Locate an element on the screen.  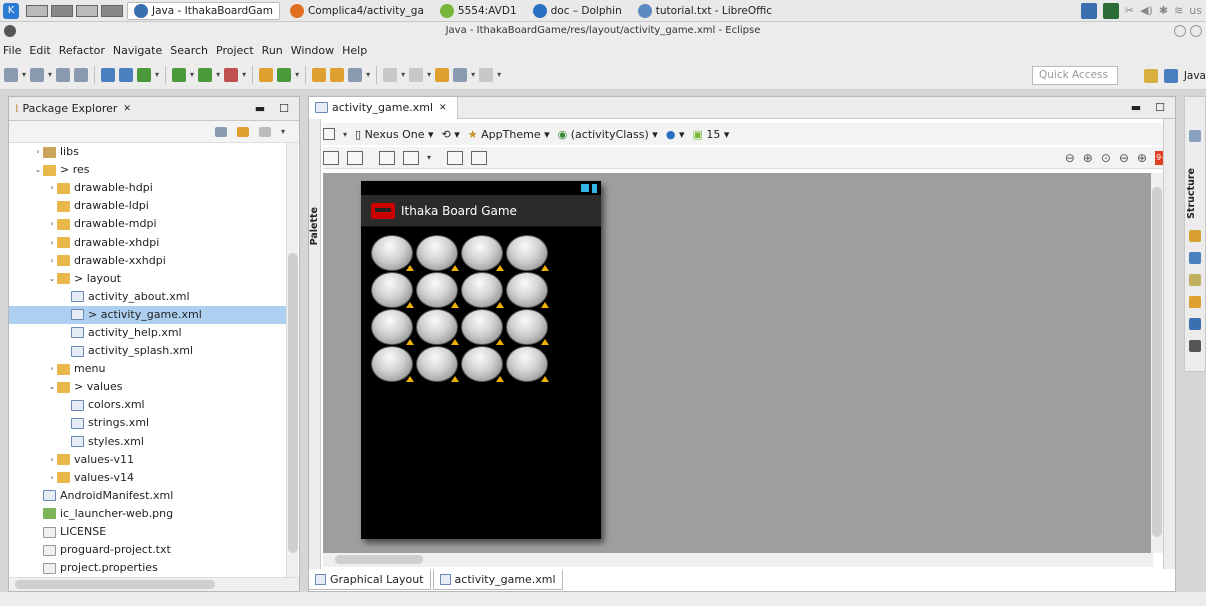
properties-icon is located at coordinates (1195, 236).